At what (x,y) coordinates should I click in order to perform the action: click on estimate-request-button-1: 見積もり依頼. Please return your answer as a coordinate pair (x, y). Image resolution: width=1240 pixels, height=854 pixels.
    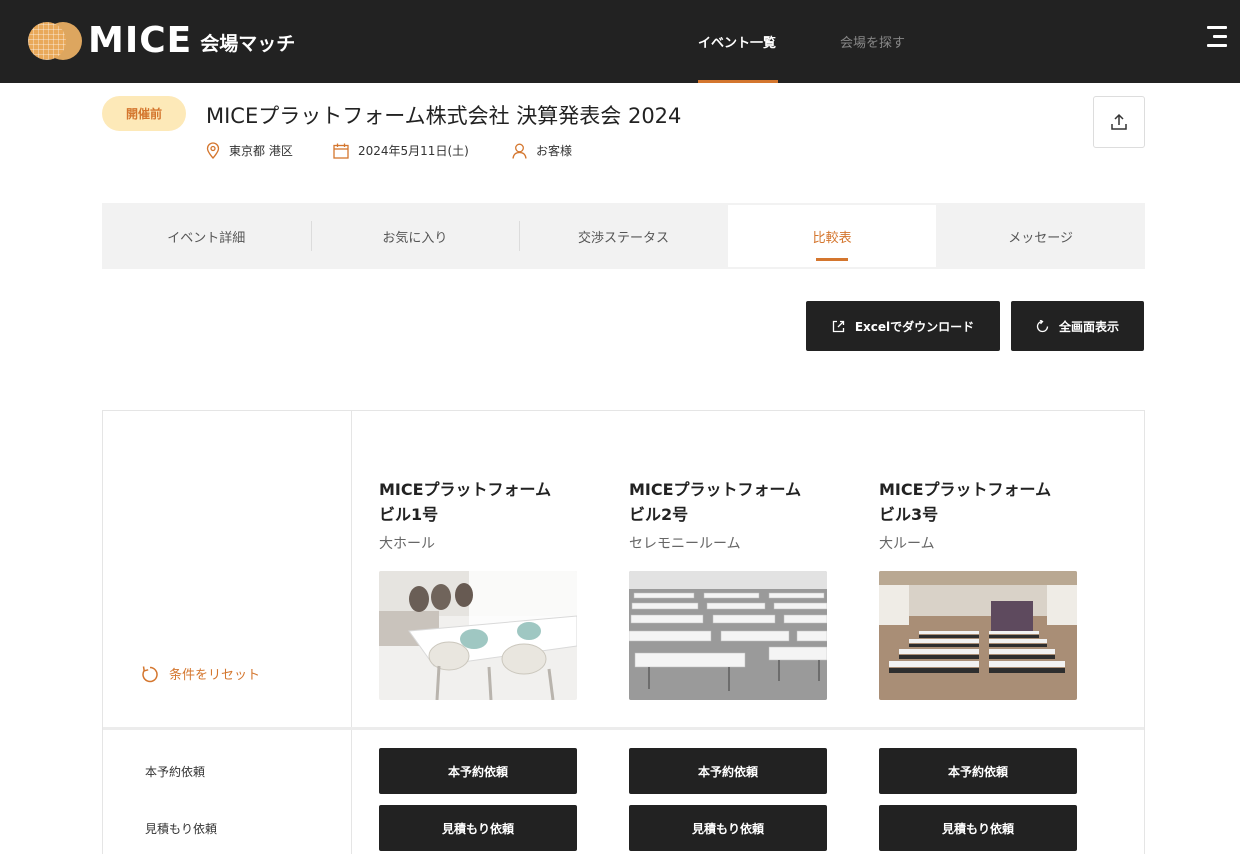
    Looking at the image, I should click on (478, 828).